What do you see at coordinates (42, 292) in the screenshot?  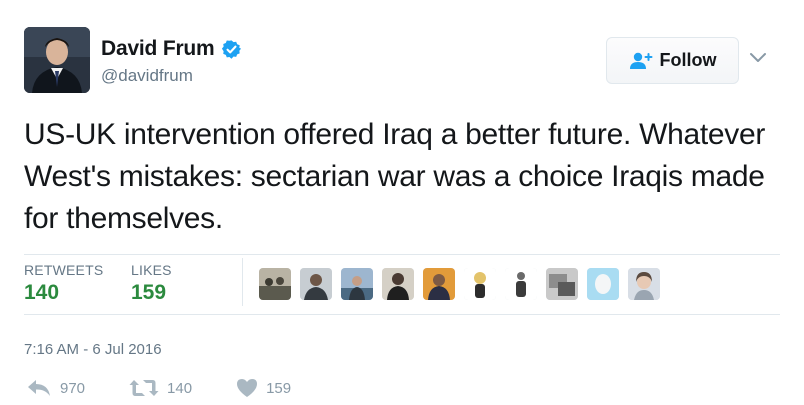 I see `retweets-count: 140` at bounding box center [42, 292].